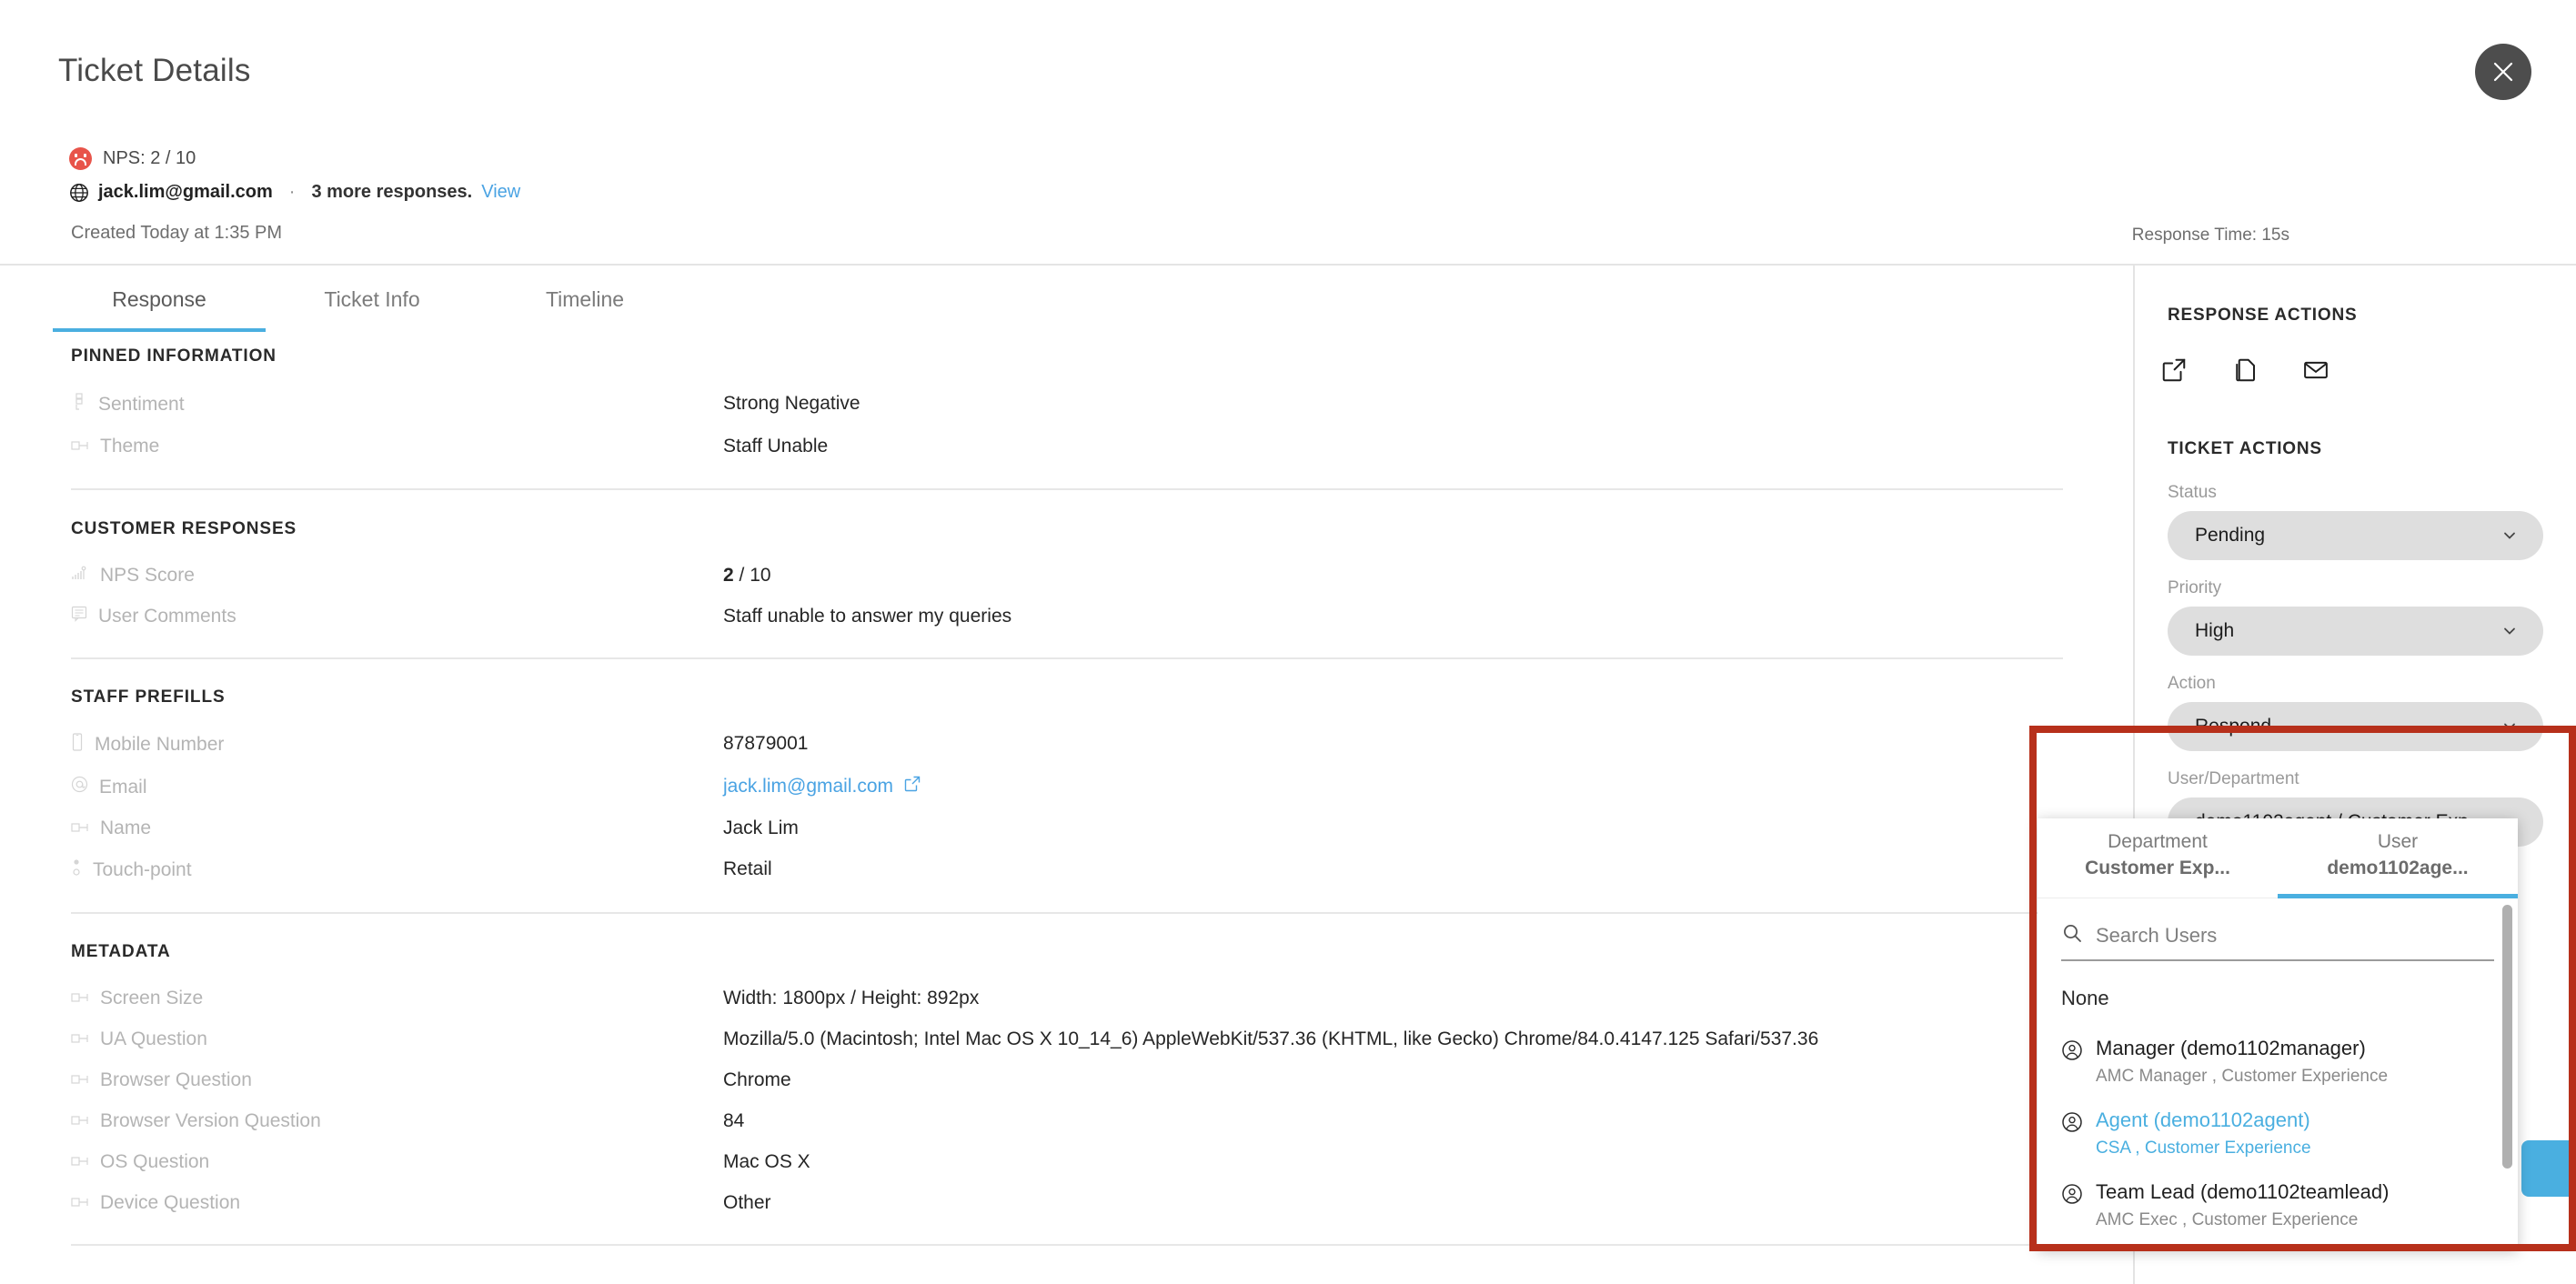  Describe the element at coordinates (76, 870) in the screenshot. I see `touchpoint-icon` at that location.